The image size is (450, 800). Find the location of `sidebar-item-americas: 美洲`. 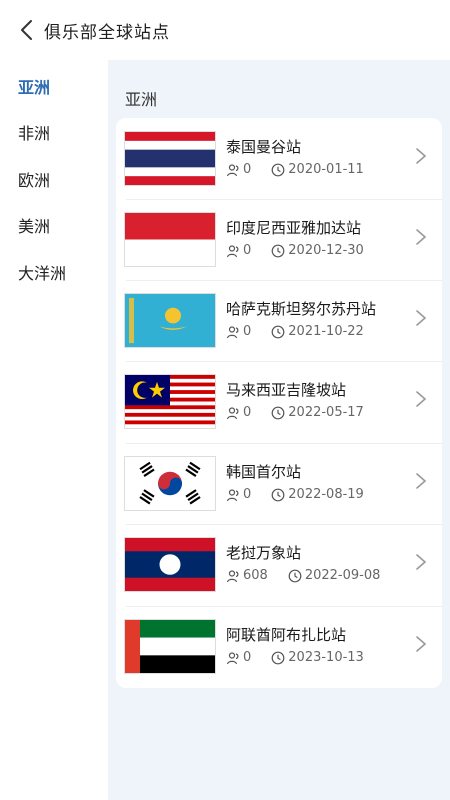

sidebar-item-americas: 美洲 is located at coordinates (34, 225).